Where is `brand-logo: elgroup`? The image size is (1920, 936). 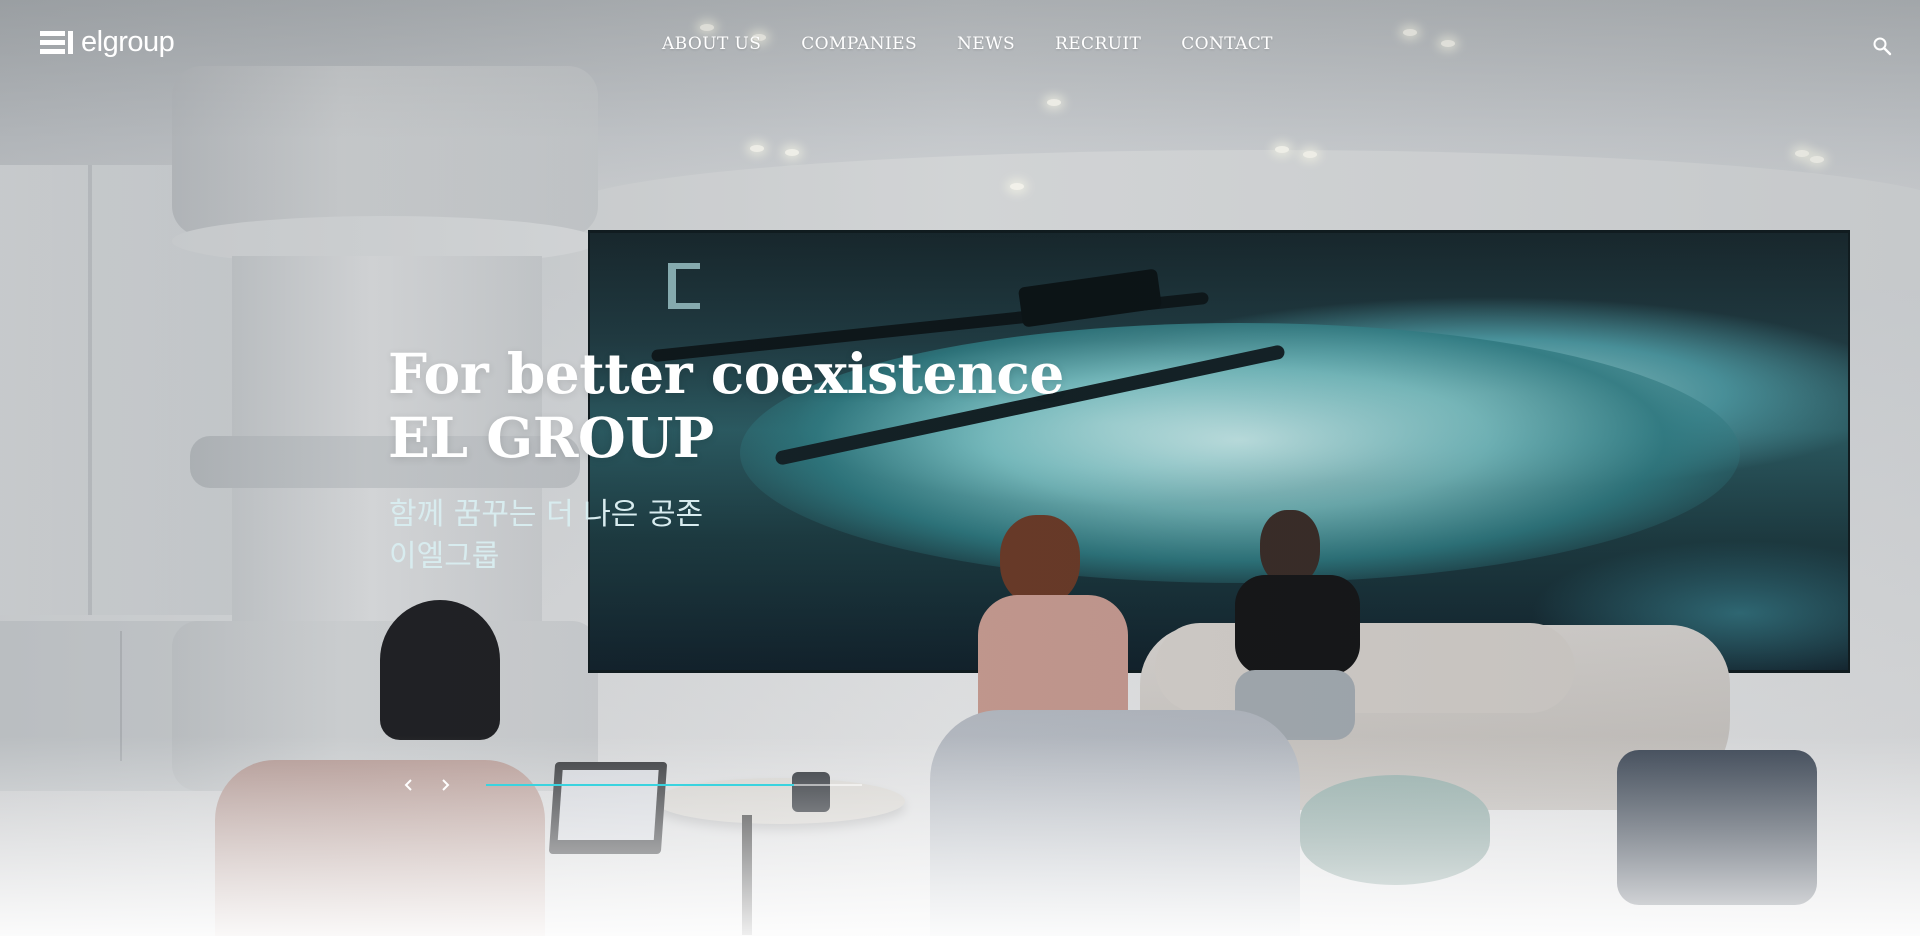
brand-logo: elgroup is located at coordinates (107, 42).